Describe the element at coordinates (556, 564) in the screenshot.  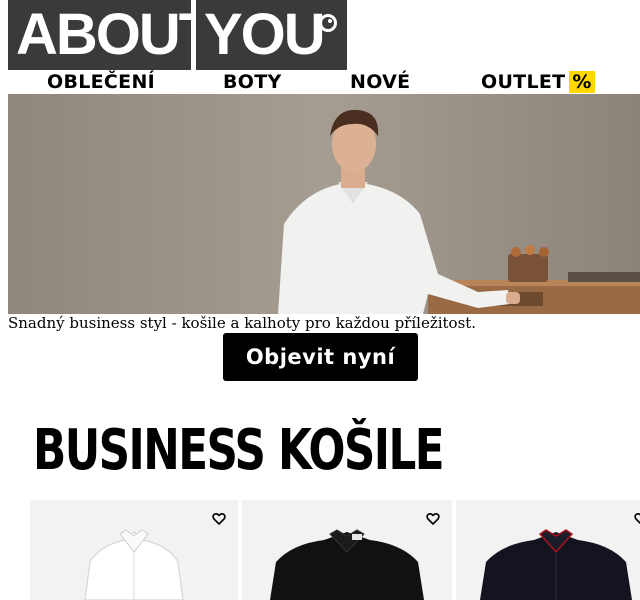
I see `shirt-image-navy` at that location.